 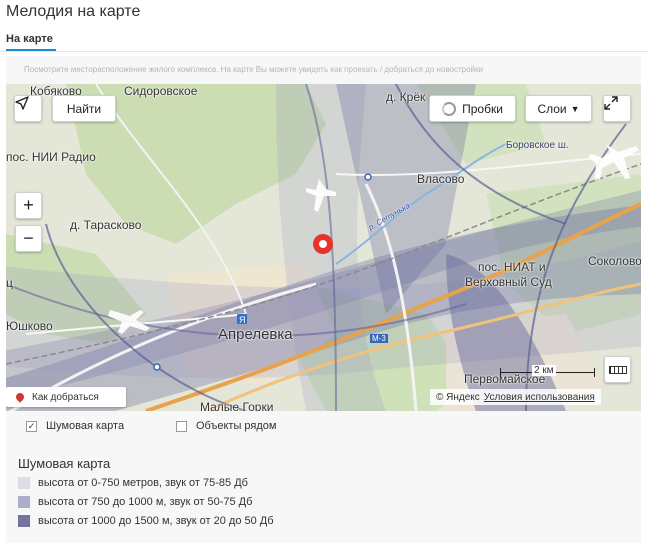 What do you see at coordinates (84, 108) in the screenshot?
I see `find-button: Найти` at bounding box center [84, 108].